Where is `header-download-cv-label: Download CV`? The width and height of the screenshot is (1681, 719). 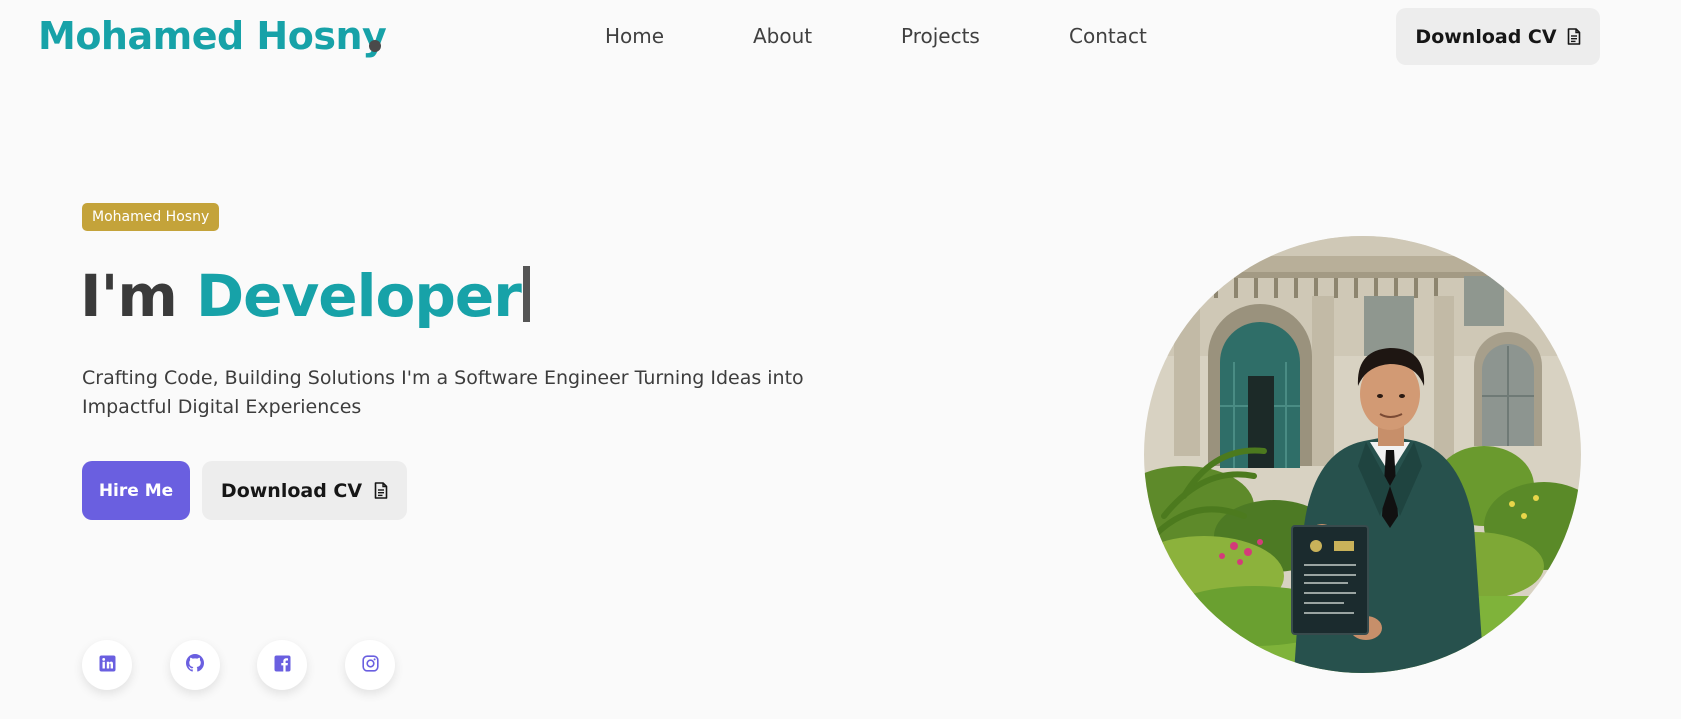
header-download-cv-label: Download CV is located at coordinates (1486, 36).